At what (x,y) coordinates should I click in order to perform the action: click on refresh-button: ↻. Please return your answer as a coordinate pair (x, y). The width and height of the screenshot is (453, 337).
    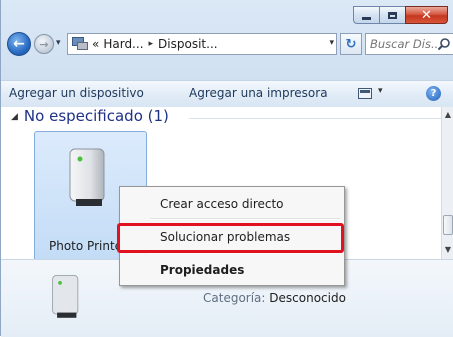
    Looking at the image, I should click on (351, 44).